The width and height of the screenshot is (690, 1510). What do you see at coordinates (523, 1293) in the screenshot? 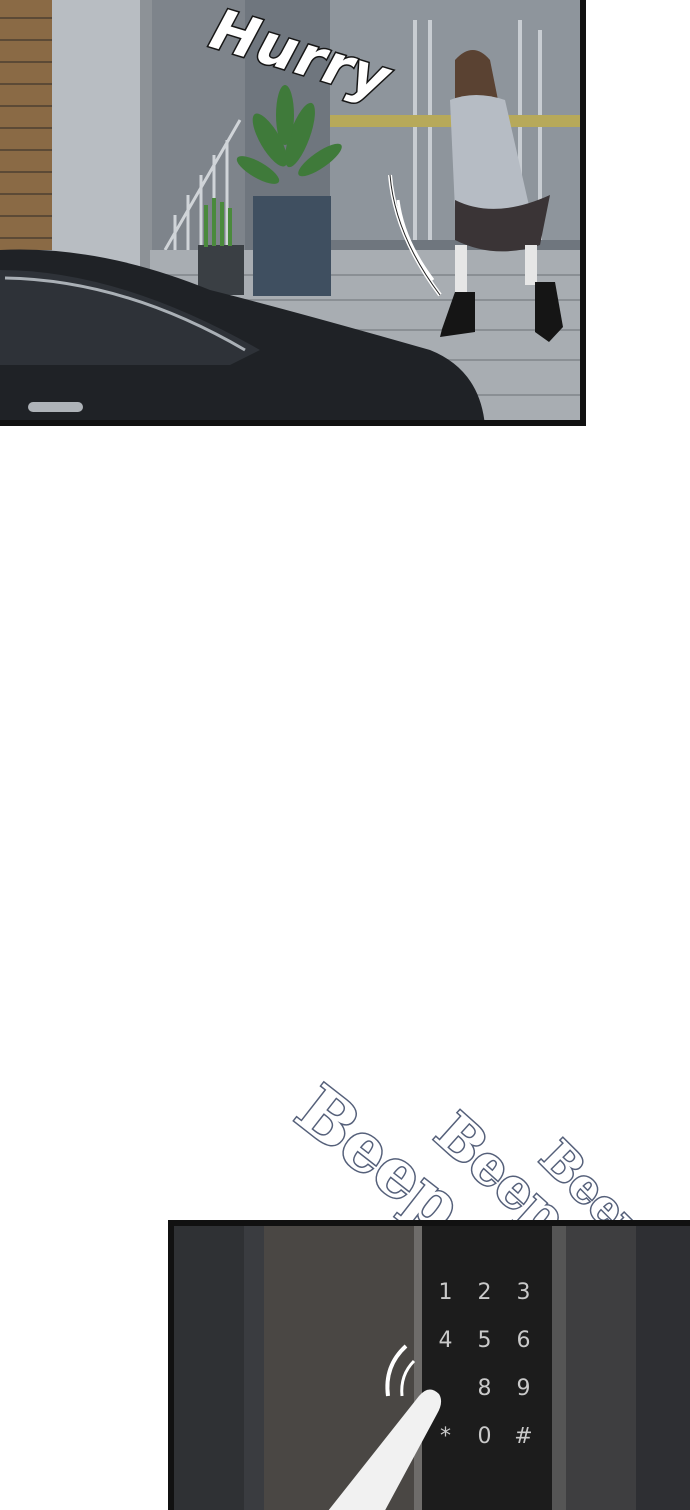
I see `key-3: 3` at bounding box center [523, 1293].